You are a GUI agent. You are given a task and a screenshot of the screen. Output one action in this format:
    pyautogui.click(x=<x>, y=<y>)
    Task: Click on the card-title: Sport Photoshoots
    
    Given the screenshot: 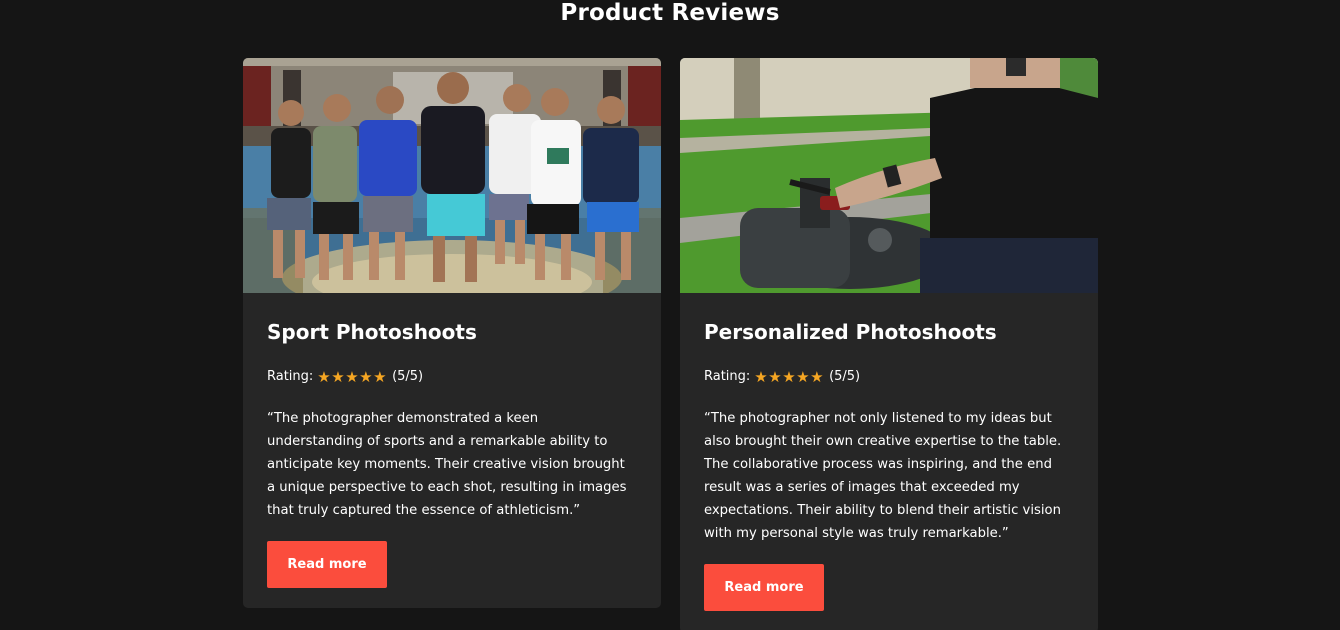 What is the action you would take?
    pyautogui.click(x=372, y=332)
    